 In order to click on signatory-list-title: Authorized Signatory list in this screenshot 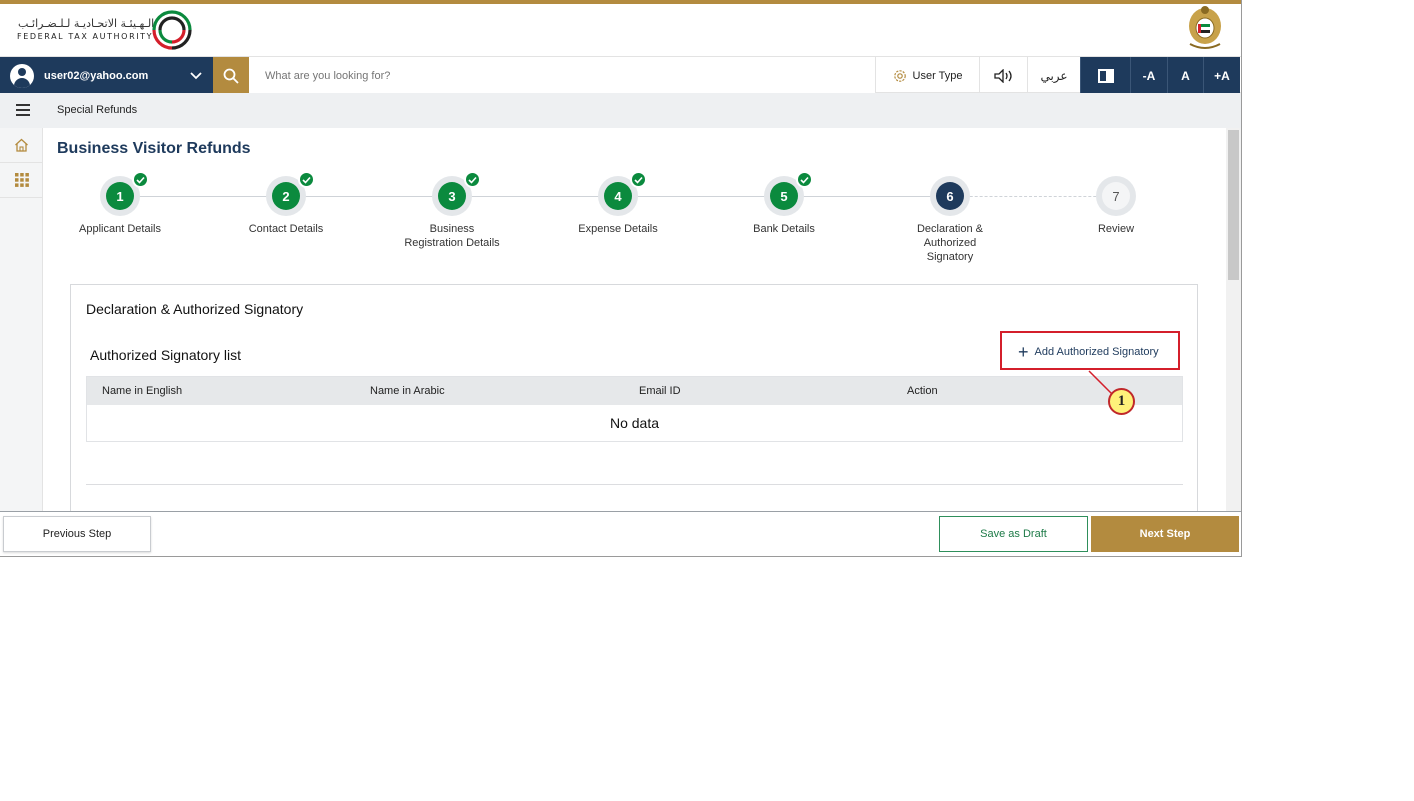, I will do `click(165, 355)`.